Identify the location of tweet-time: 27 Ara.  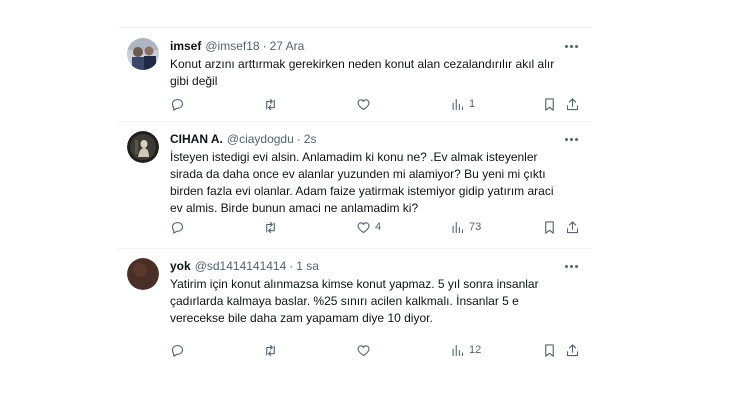
(287, 46).